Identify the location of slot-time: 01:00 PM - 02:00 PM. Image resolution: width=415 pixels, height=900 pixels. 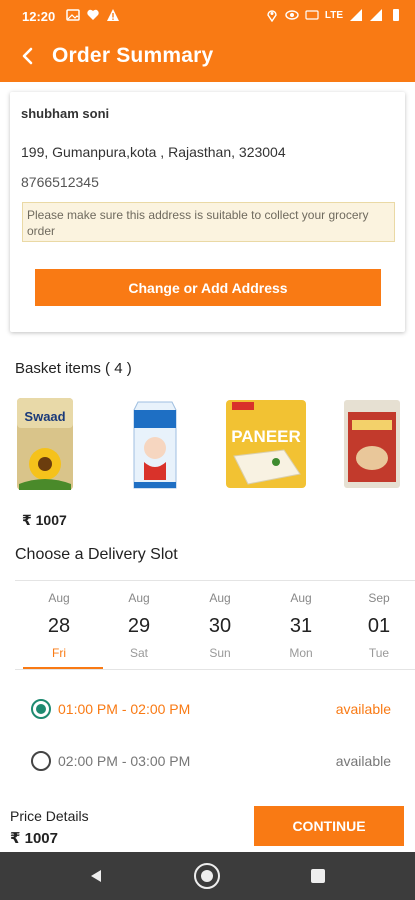
(124, 709).